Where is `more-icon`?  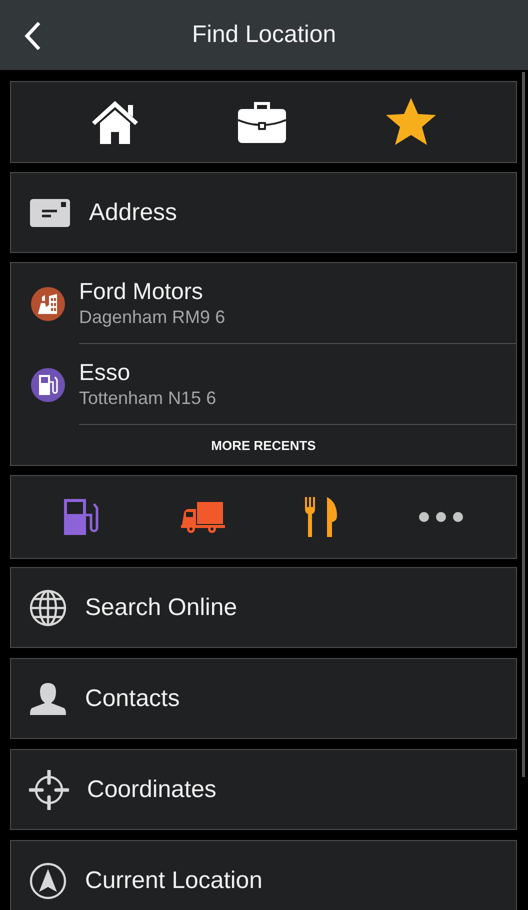 more-icon is located at coordinates (441, 517).